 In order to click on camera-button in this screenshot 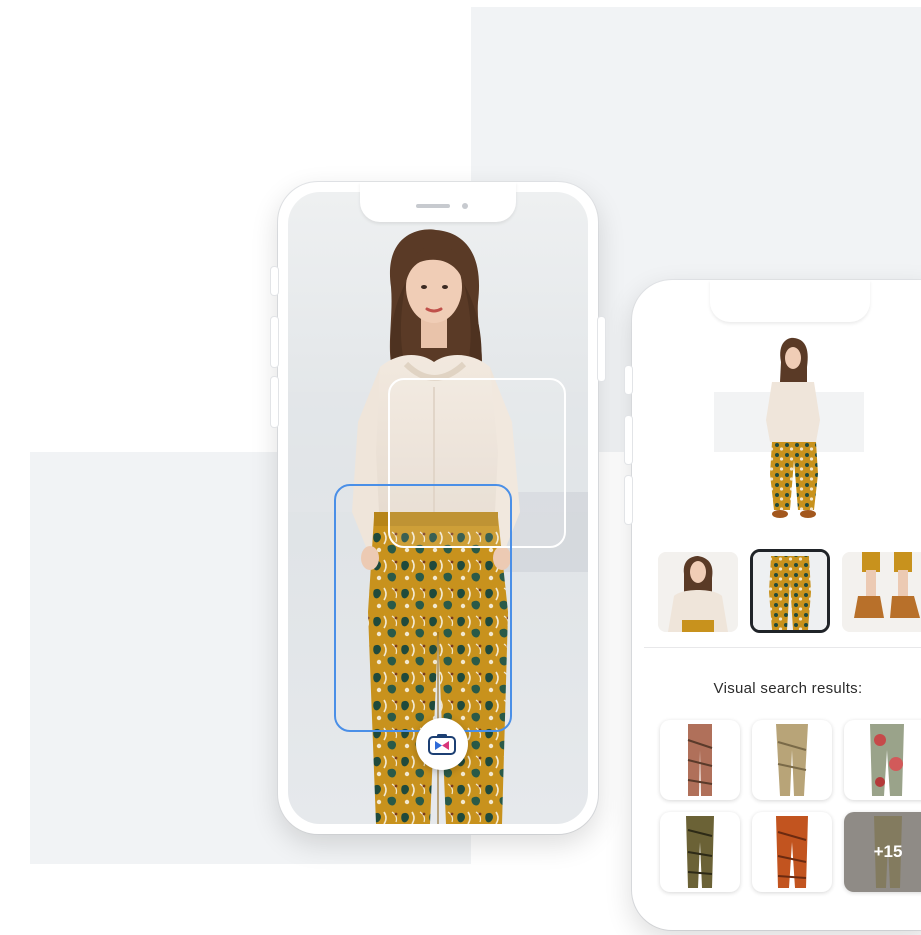, I will do `click(442, 744)`.